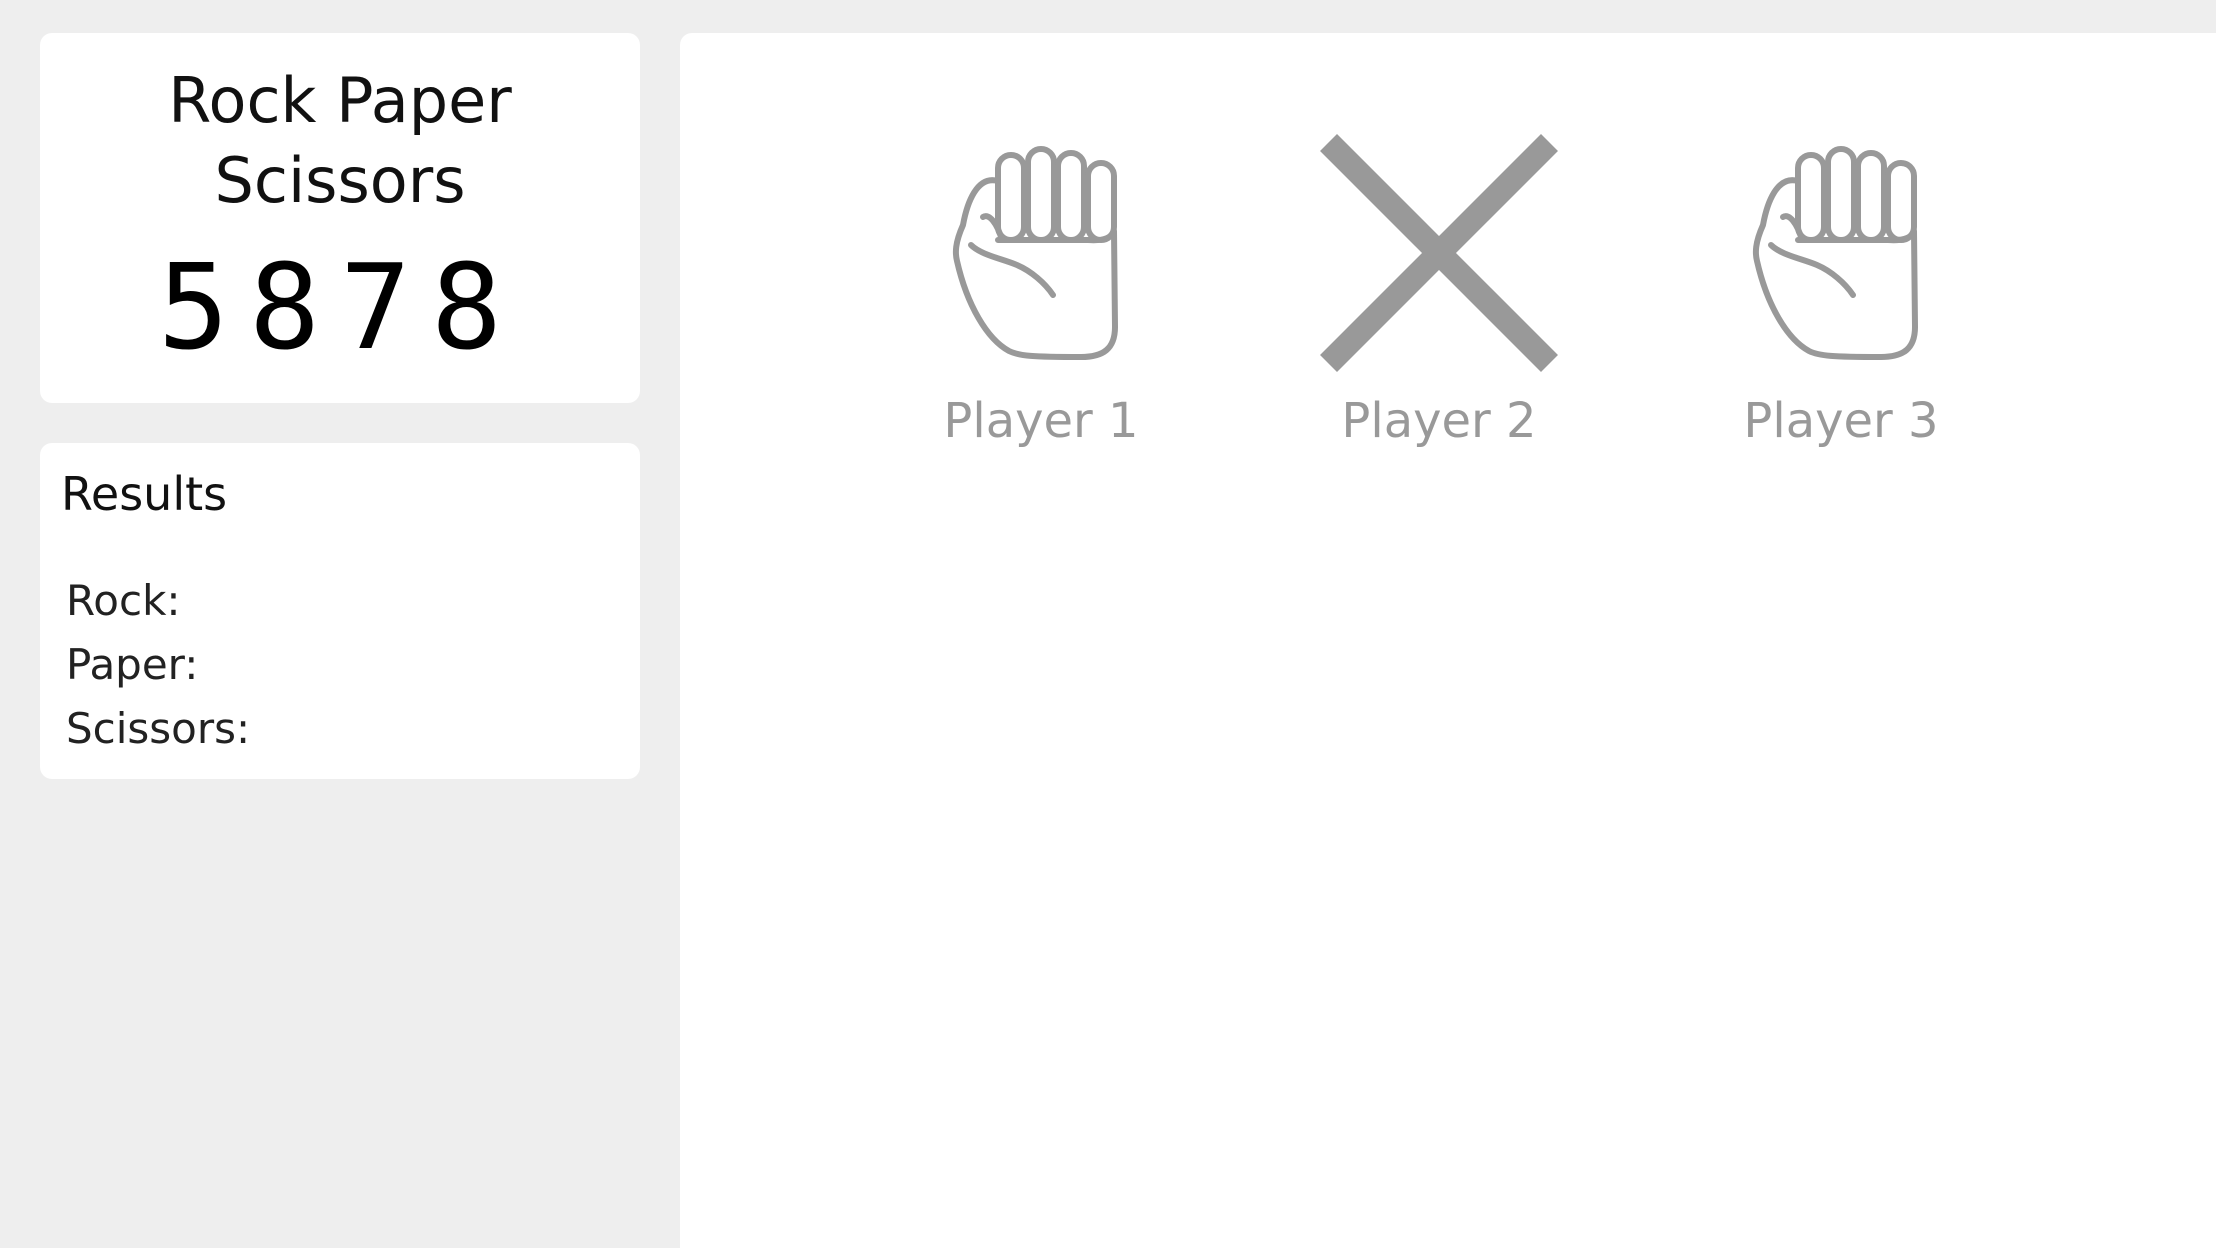 Image resolution: width=2216 pixels, height=1248 pixels. I want to click on player-1: Player 1, so click(1041, 291).